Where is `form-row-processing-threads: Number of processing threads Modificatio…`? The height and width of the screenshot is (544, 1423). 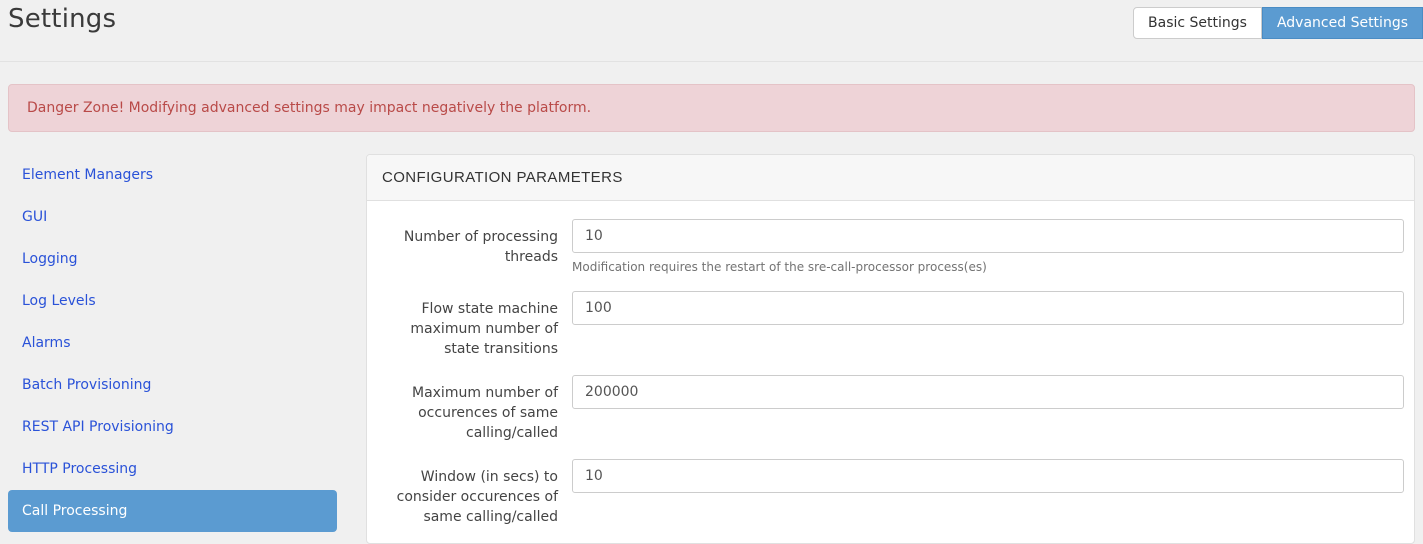 form-row-processing-threads: Number of processing threads Modificatio… is located at coordinates (890, 247).